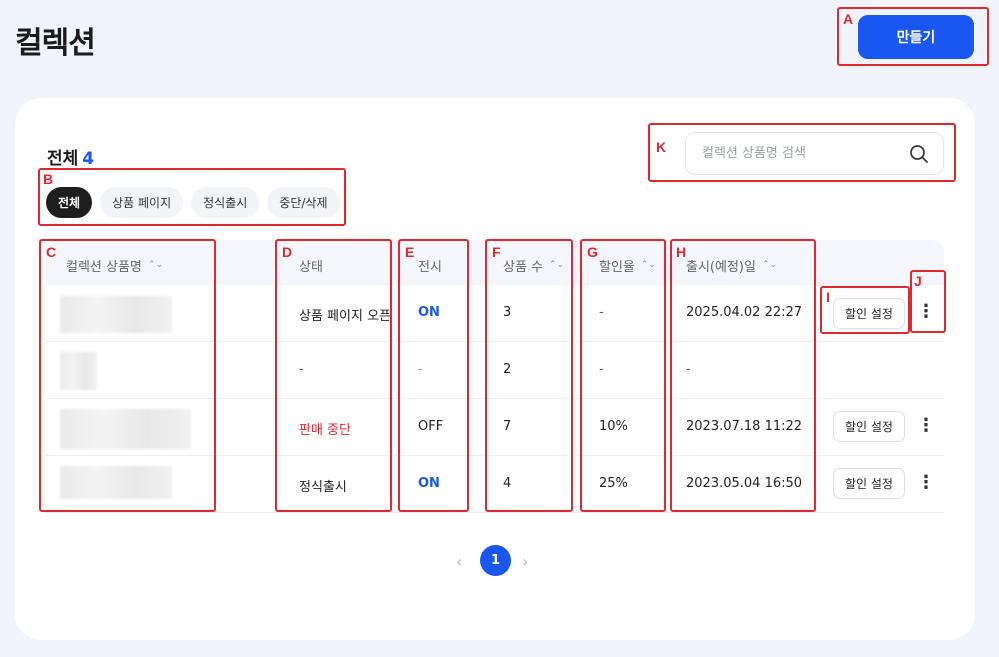  Describe the element at coordinates (51, 252) in the screenshot. I see `annotation-label-c: C` at that location.